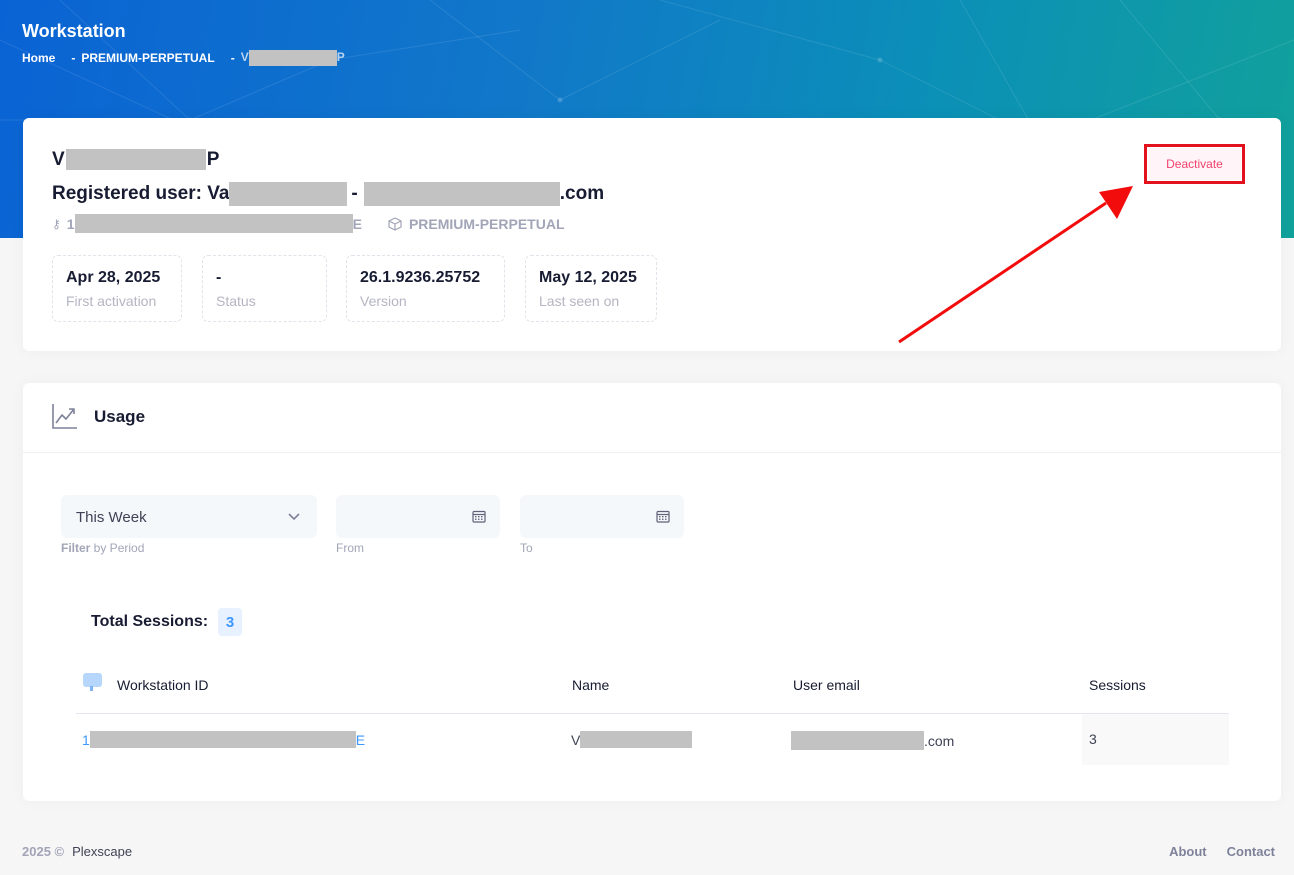 Image resolution: width=1294 pixels, height=875 pixels. I want to click on chevron-down-icon, so click(294, 517).